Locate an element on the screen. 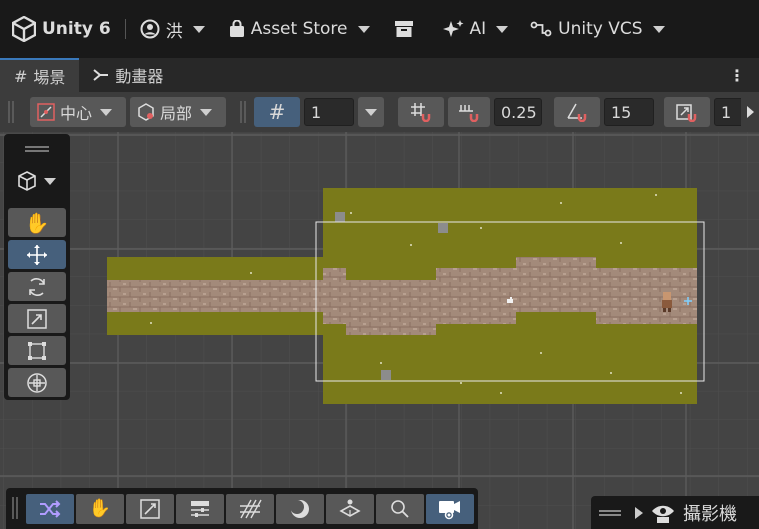  rotate-snap-button is located at coordinates (577, 112).